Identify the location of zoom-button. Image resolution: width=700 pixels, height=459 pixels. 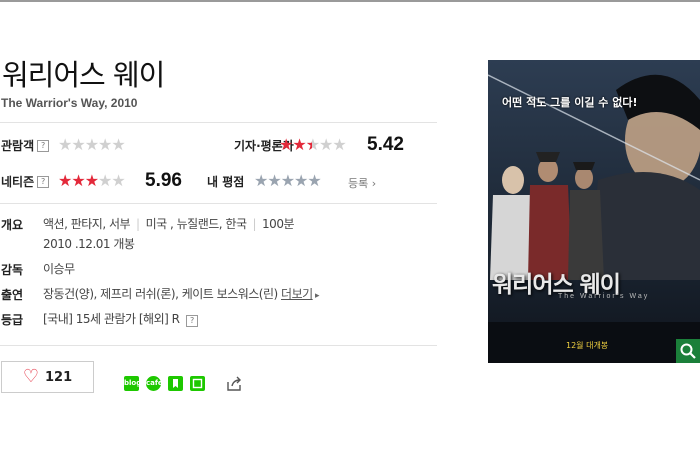
(688, 351).